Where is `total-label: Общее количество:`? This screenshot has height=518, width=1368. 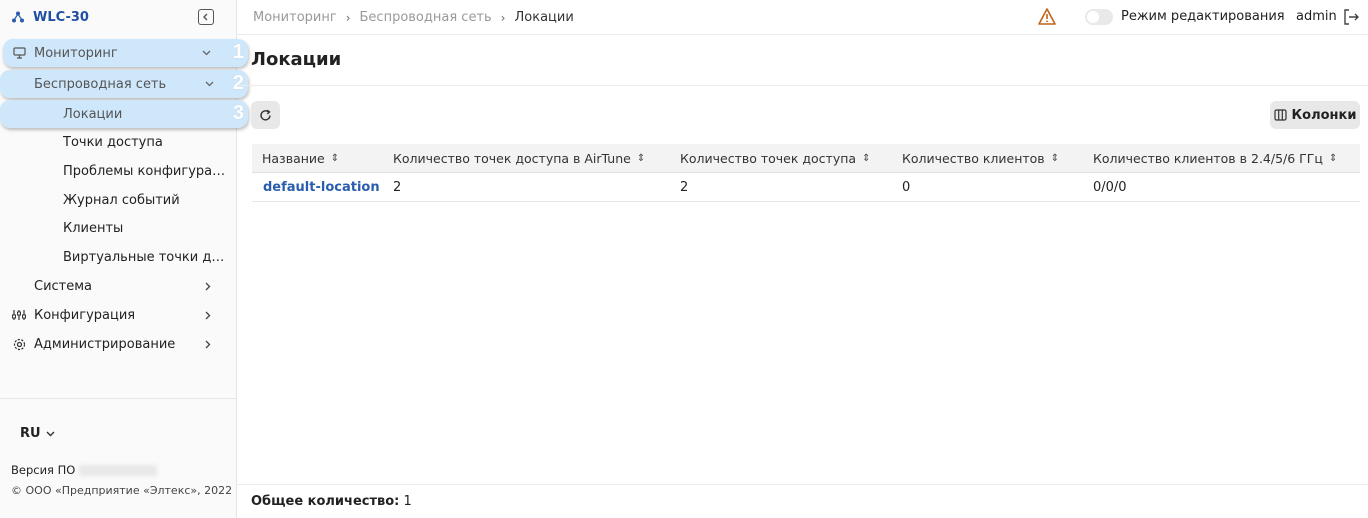 total-label: Общее количество: is located at coordinates (325, 501).